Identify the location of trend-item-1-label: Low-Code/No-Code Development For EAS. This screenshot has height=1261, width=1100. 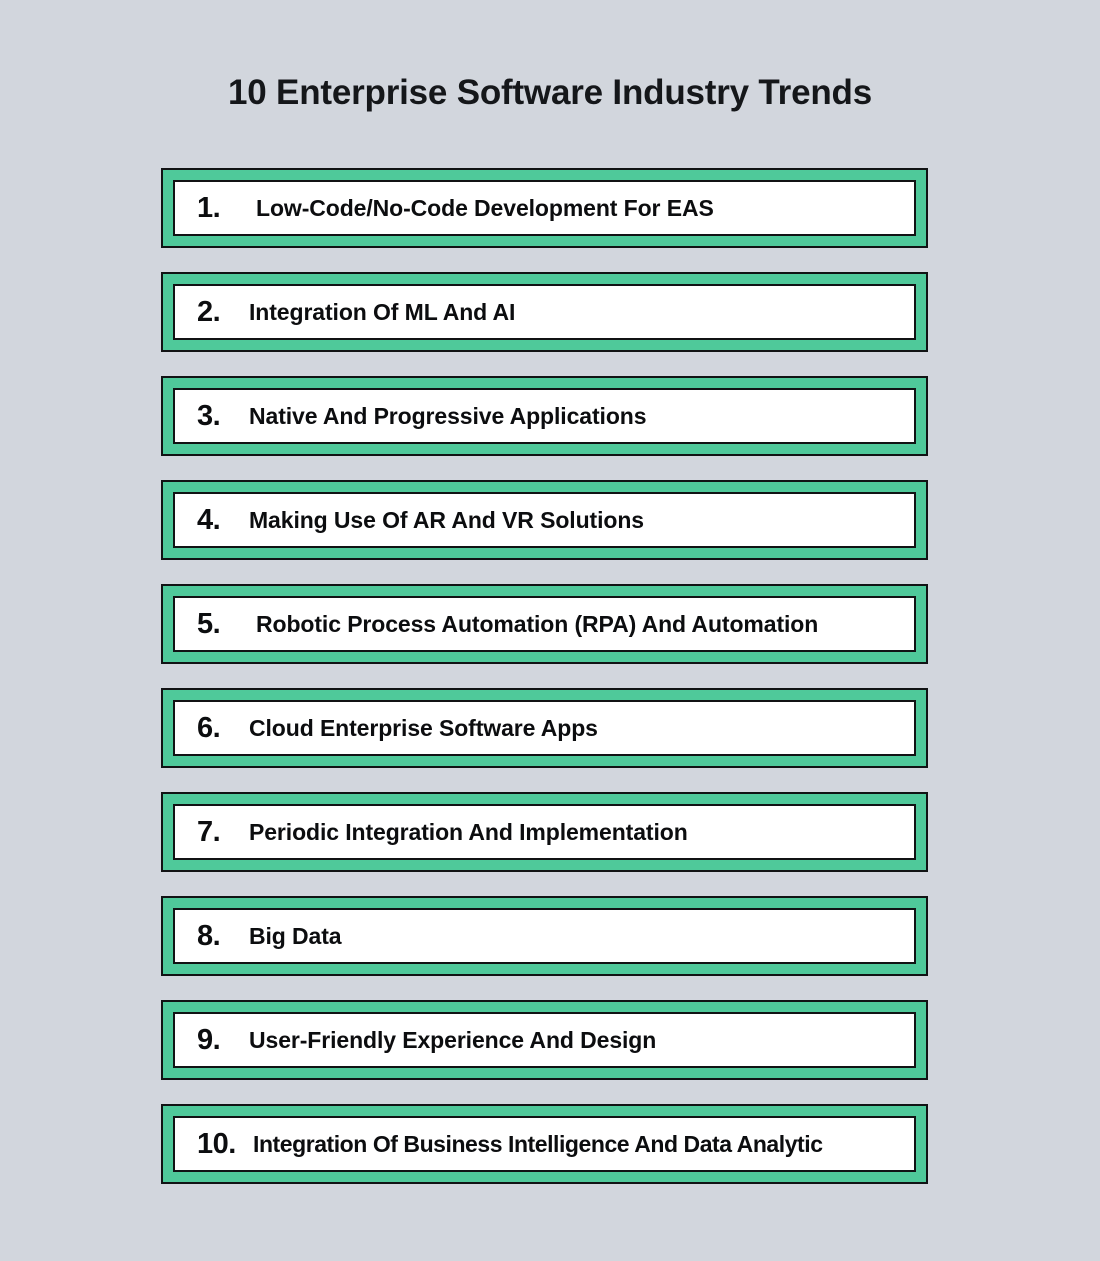
(485, 207).